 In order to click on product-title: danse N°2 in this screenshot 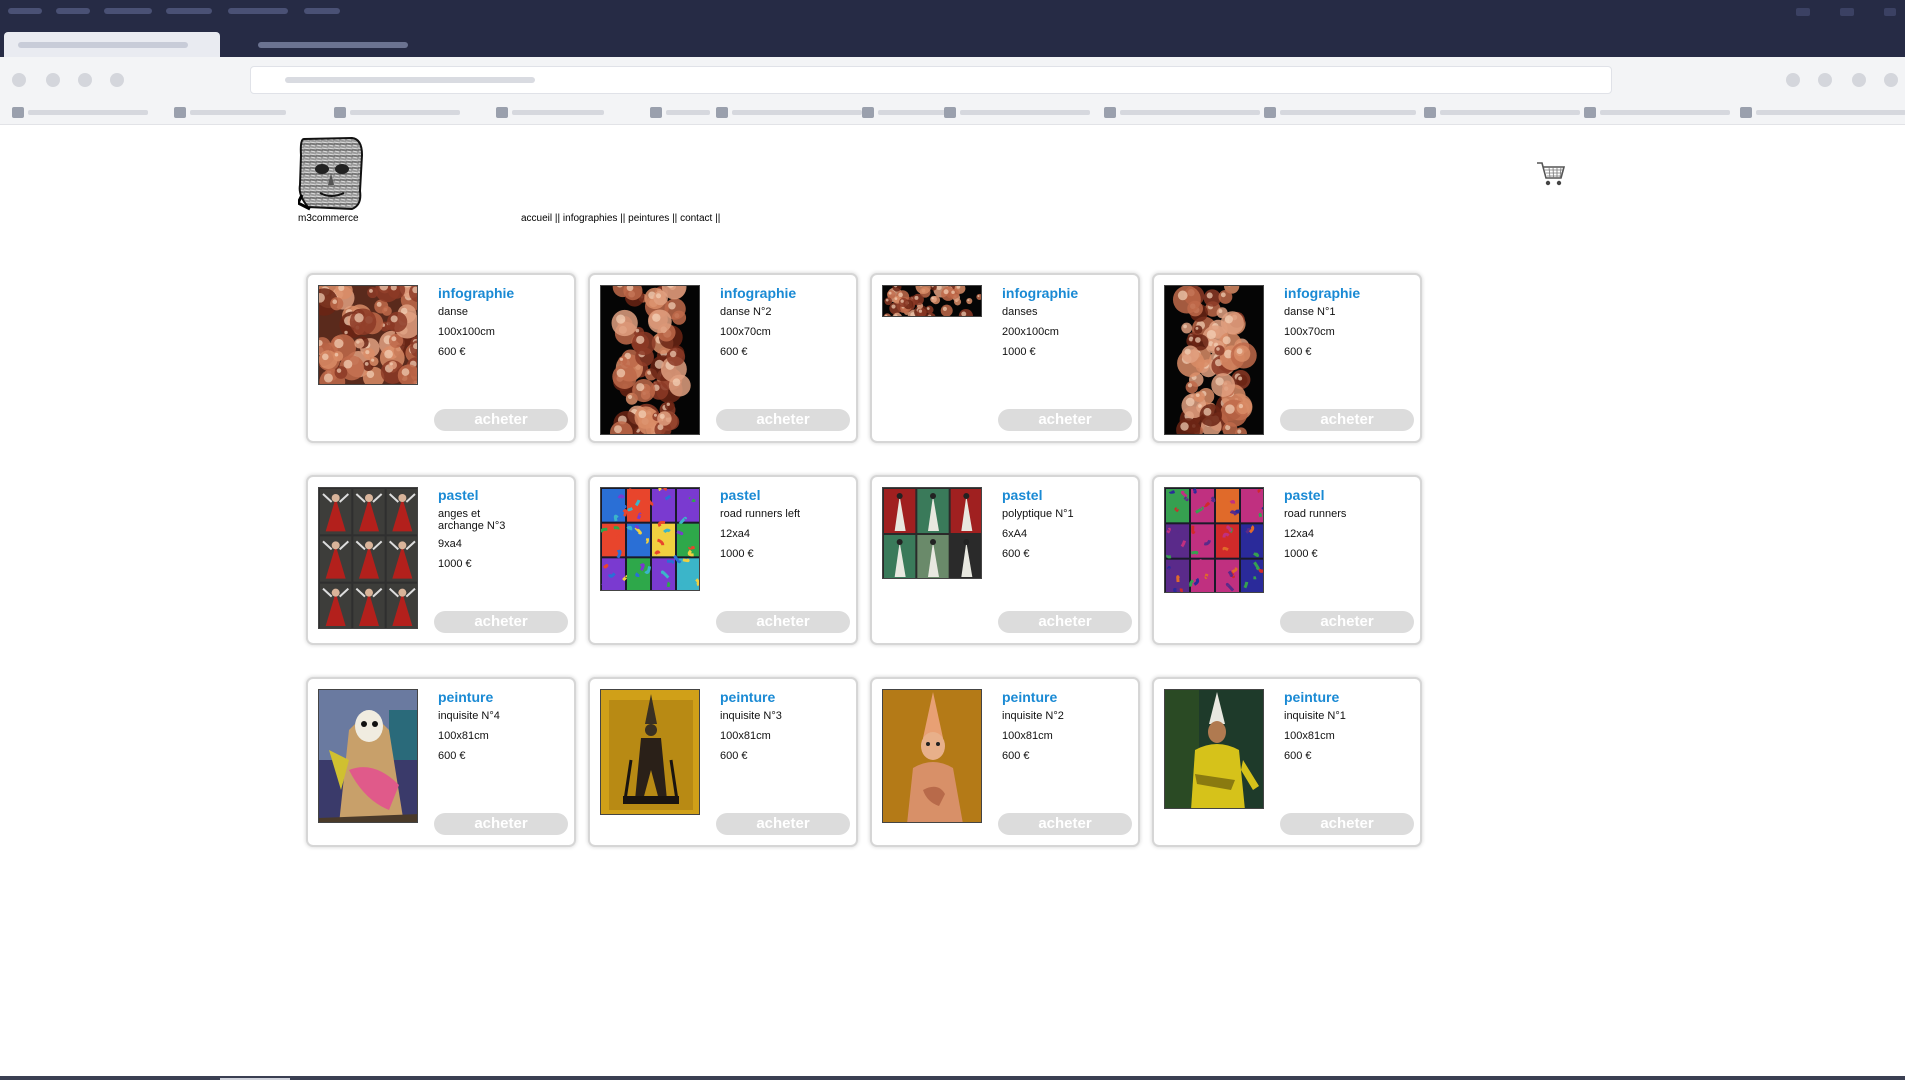, I will do `click(746, 312)`.